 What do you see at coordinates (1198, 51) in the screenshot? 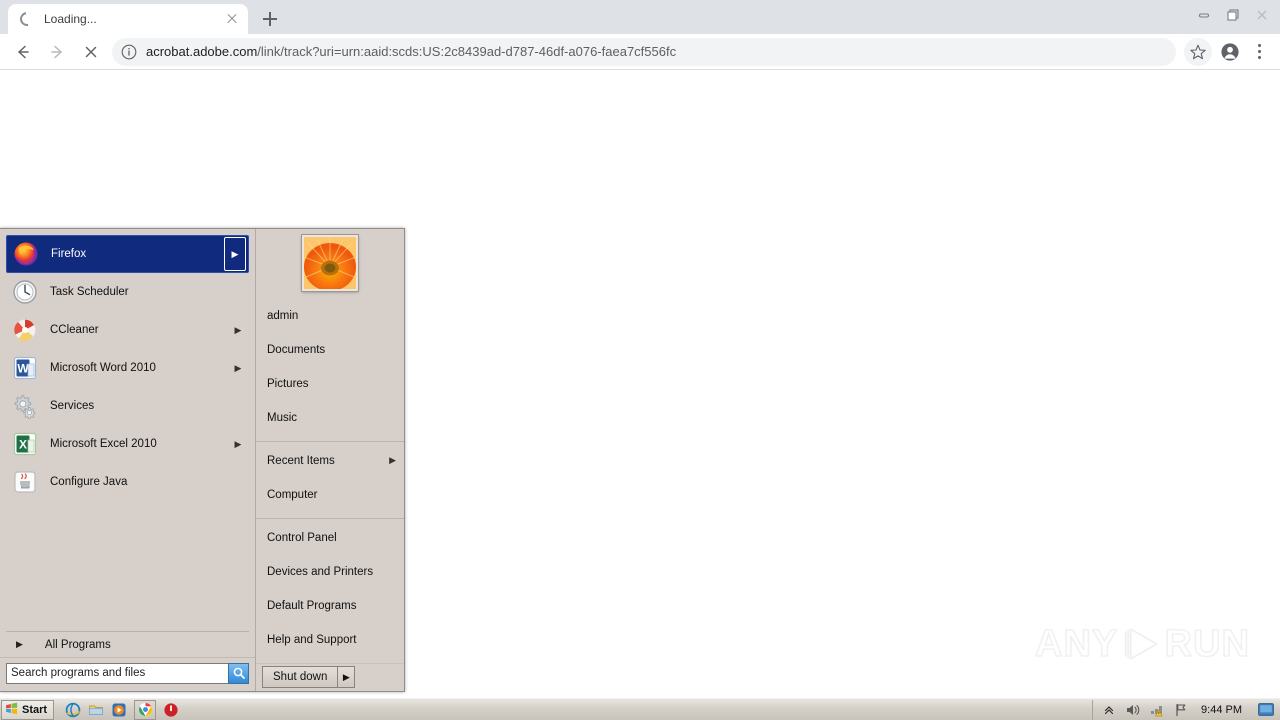
I see `star-icon` at bounding box center [1198, 51].